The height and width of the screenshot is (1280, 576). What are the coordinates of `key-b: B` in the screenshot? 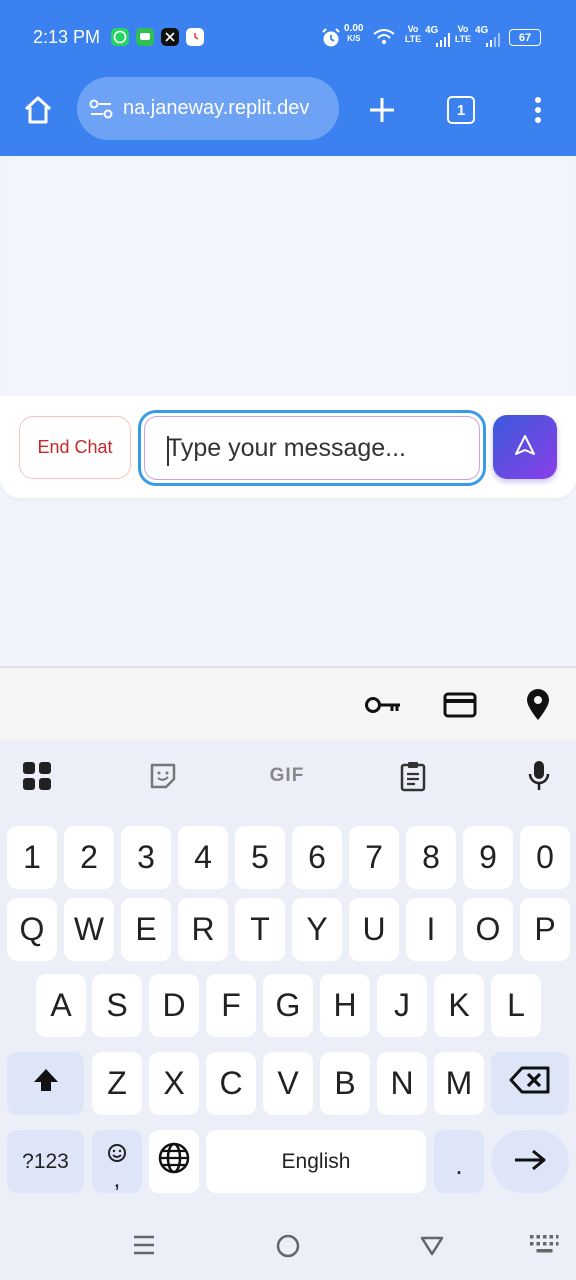 It's located at (345, 1083).